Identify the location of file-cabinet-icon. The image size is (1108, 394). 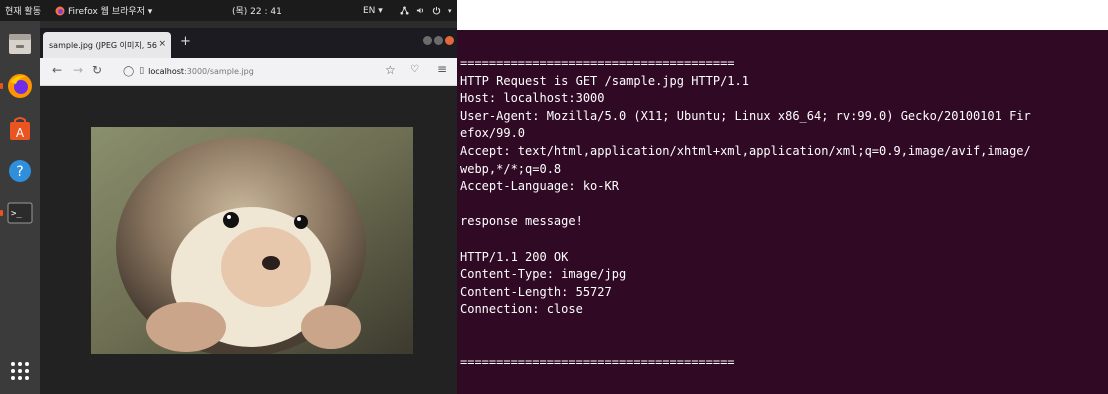
(20, 44).